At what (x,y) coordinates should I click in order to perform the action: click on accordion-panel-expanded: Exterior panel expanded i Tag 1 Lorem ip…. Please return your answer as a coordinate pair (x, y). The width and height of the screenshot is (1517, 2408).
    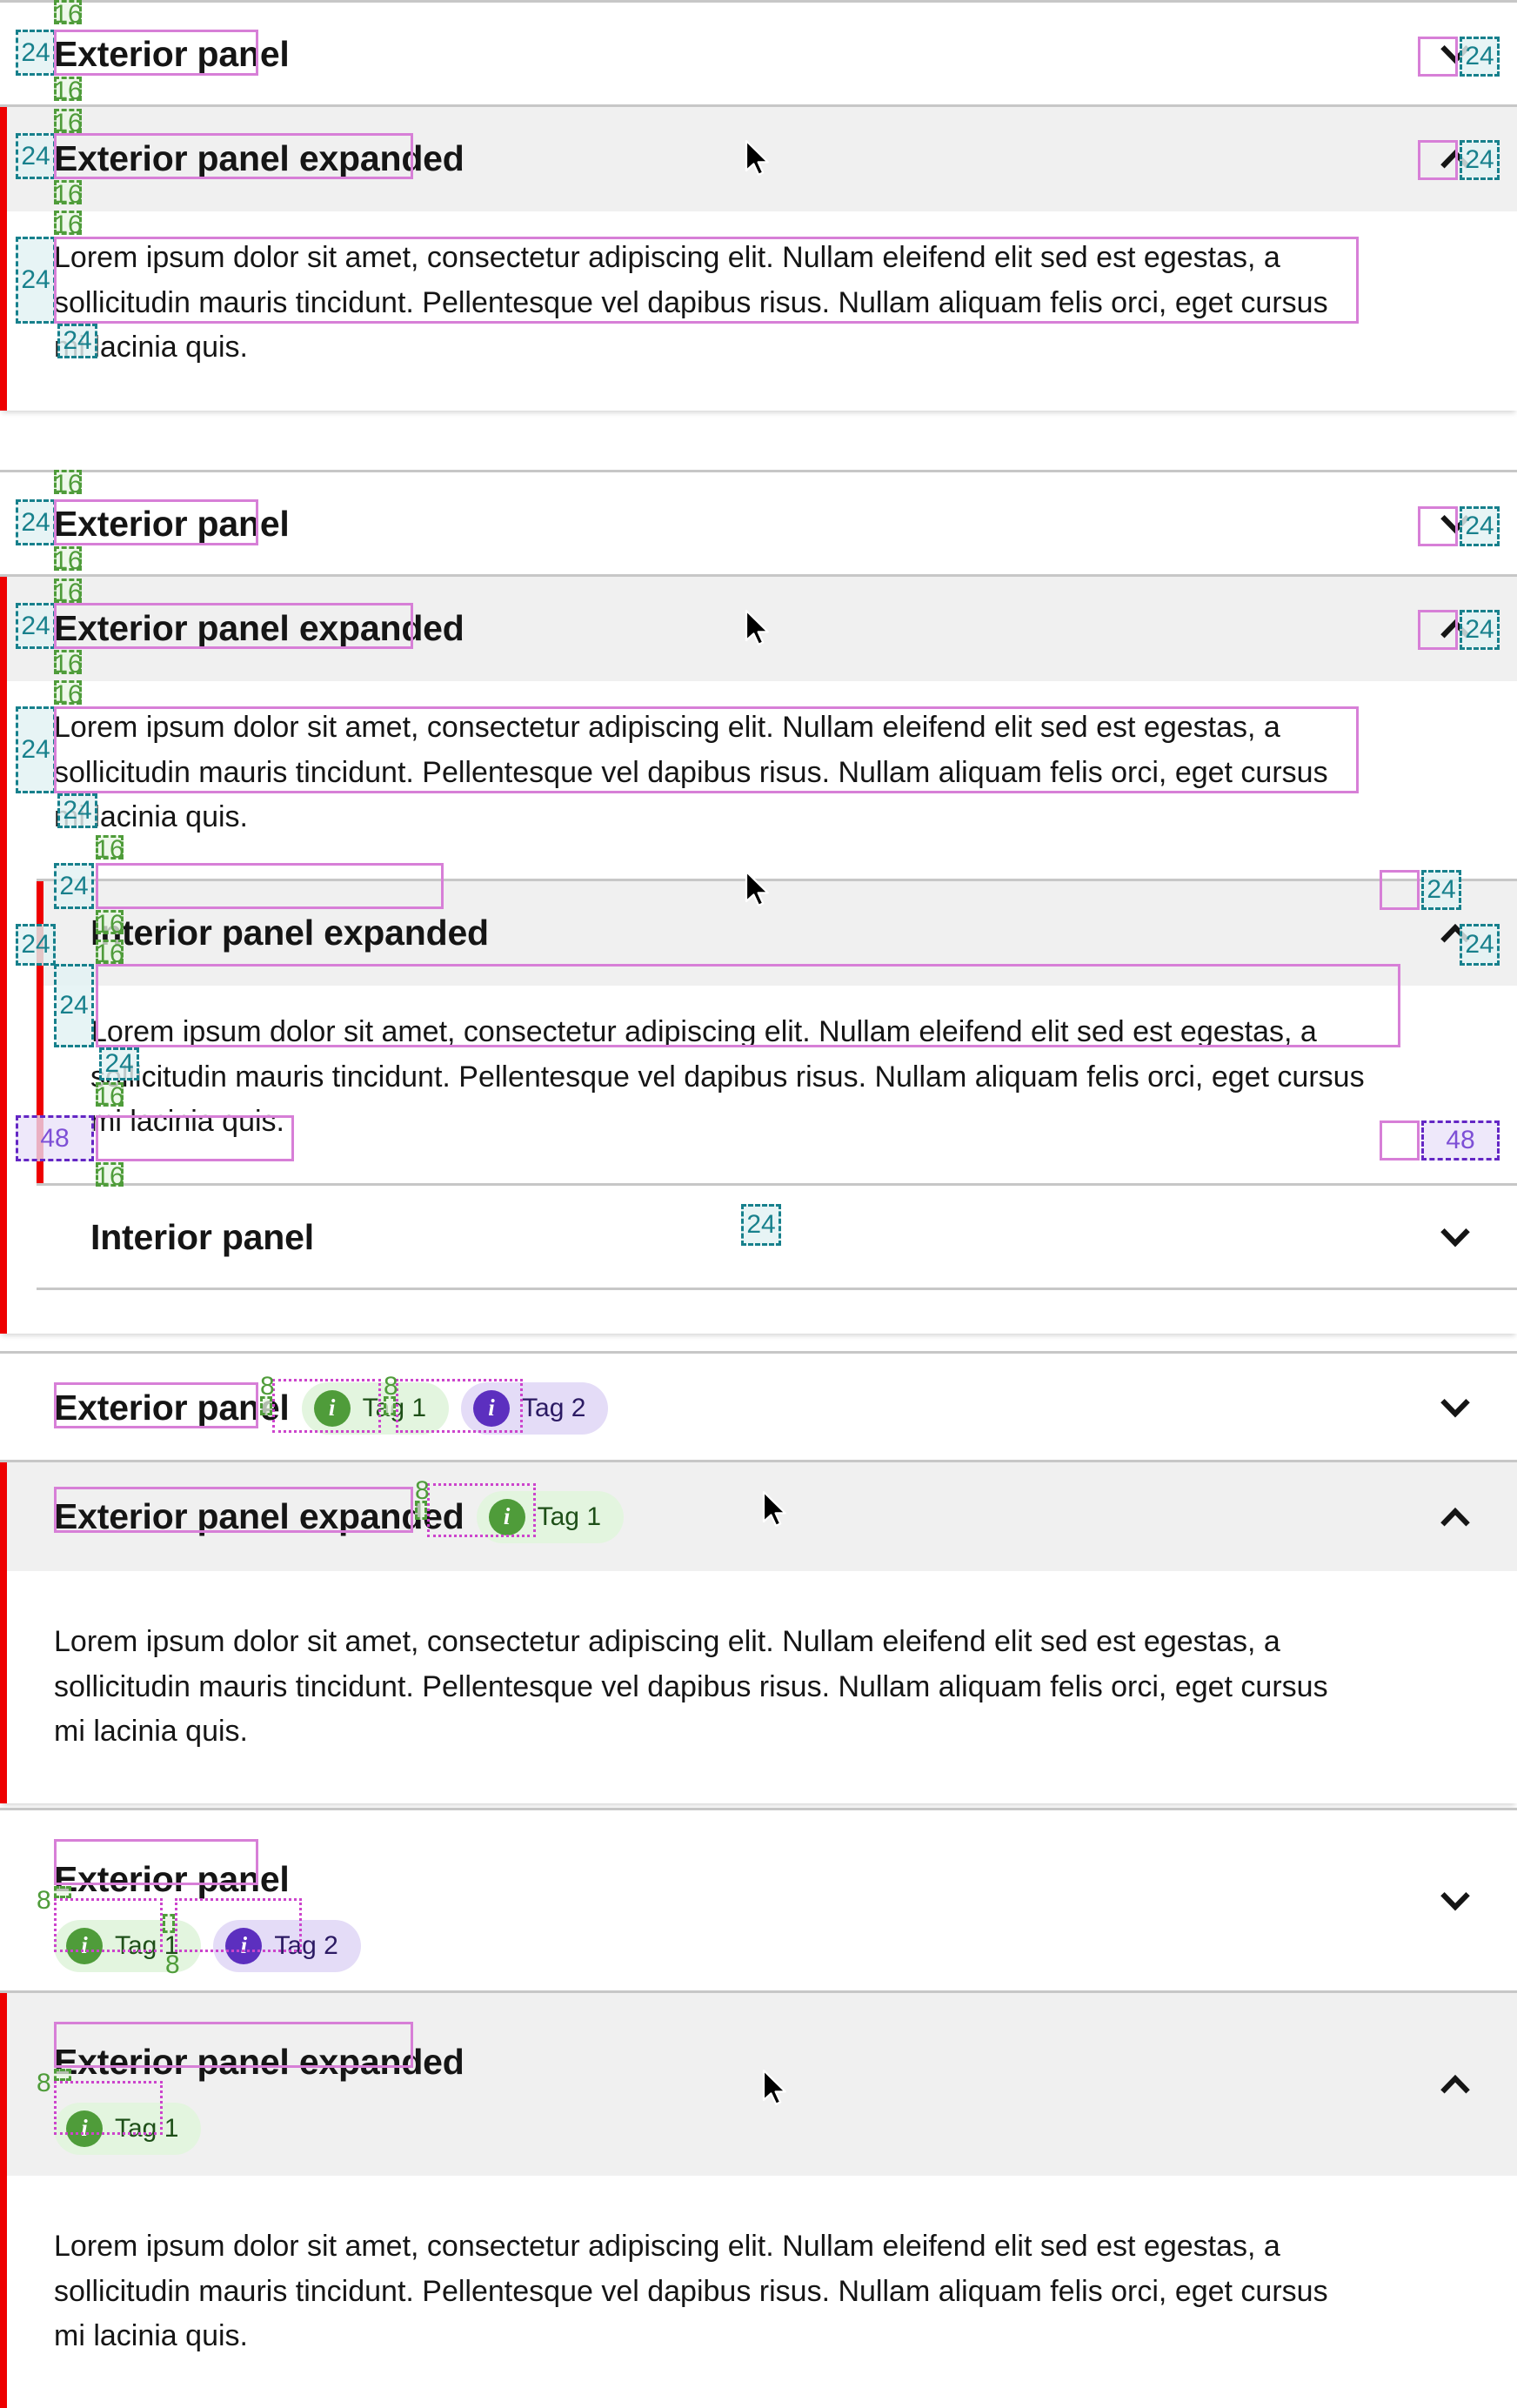
    Looking at the image, I should click on (759, 1632).